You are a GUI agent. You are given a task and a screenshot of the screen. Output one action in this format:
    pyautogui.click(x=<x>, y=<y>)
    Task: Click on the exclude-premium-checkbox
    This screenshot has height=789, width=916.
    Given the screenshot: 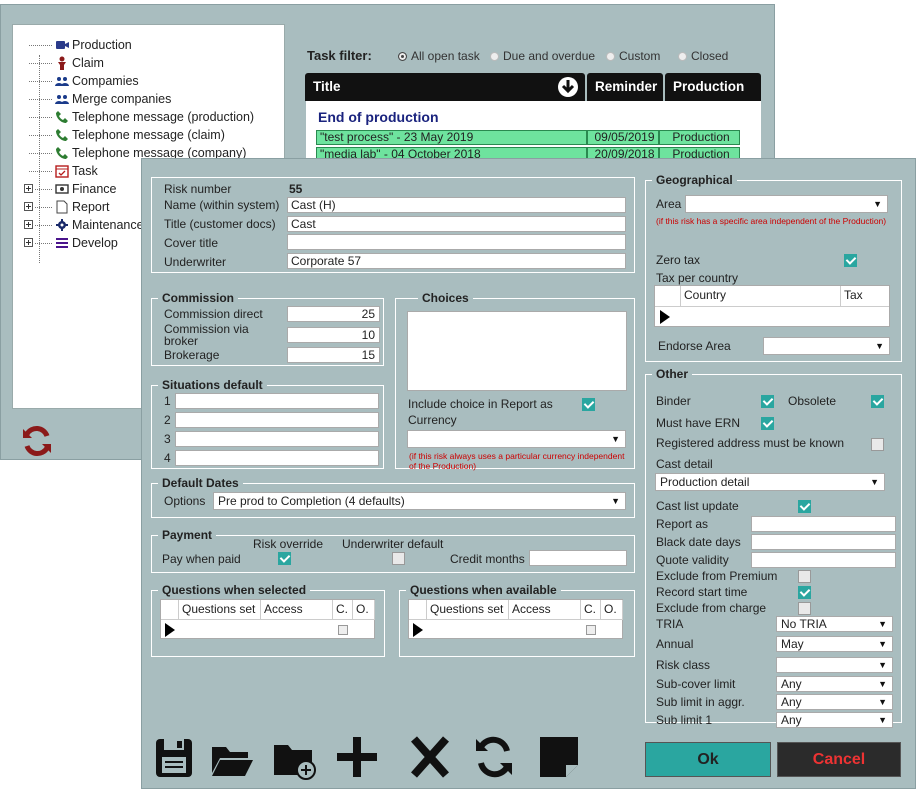 What is the action you would take?
    pyautogui.click(x=804, y=576)
    